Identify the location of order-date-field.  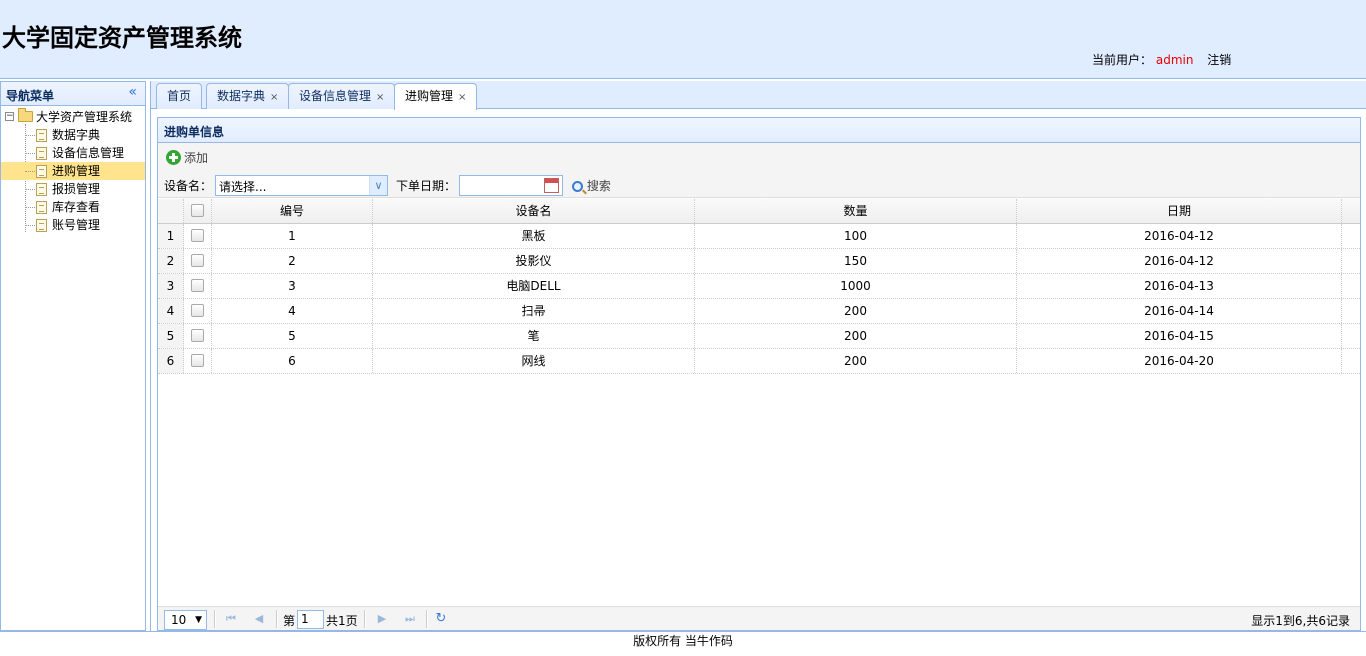
(511, 185).